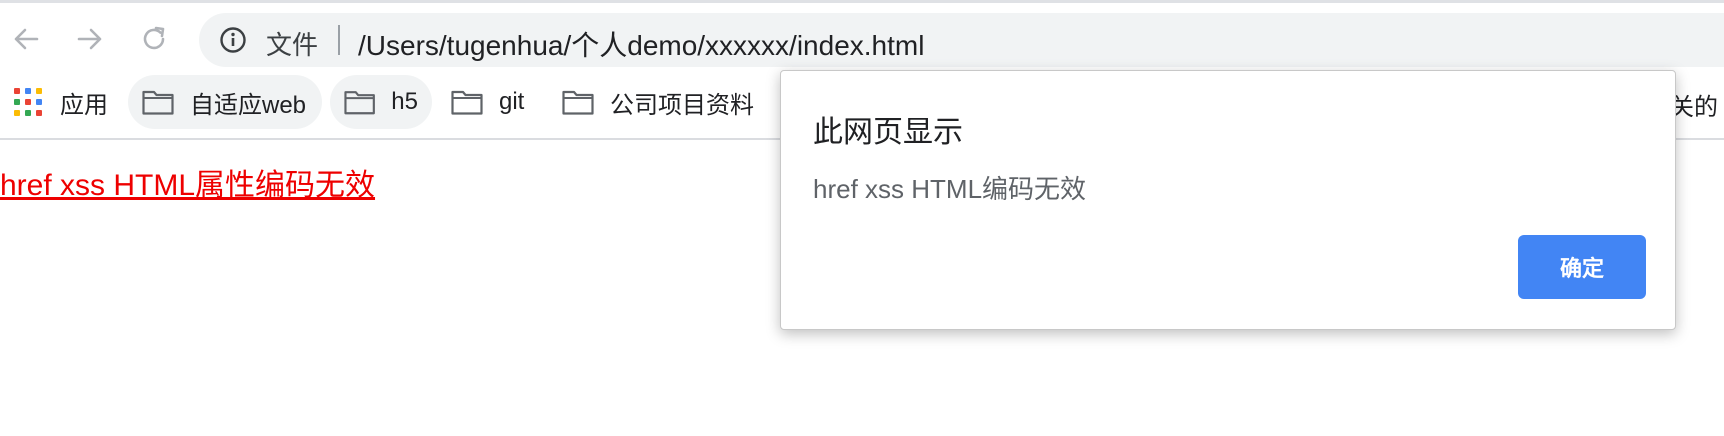  What do you see at coordinates (84, 105) in the screenshot?
I see `bookmark-label: 应用` at bounding box center [84, 105].